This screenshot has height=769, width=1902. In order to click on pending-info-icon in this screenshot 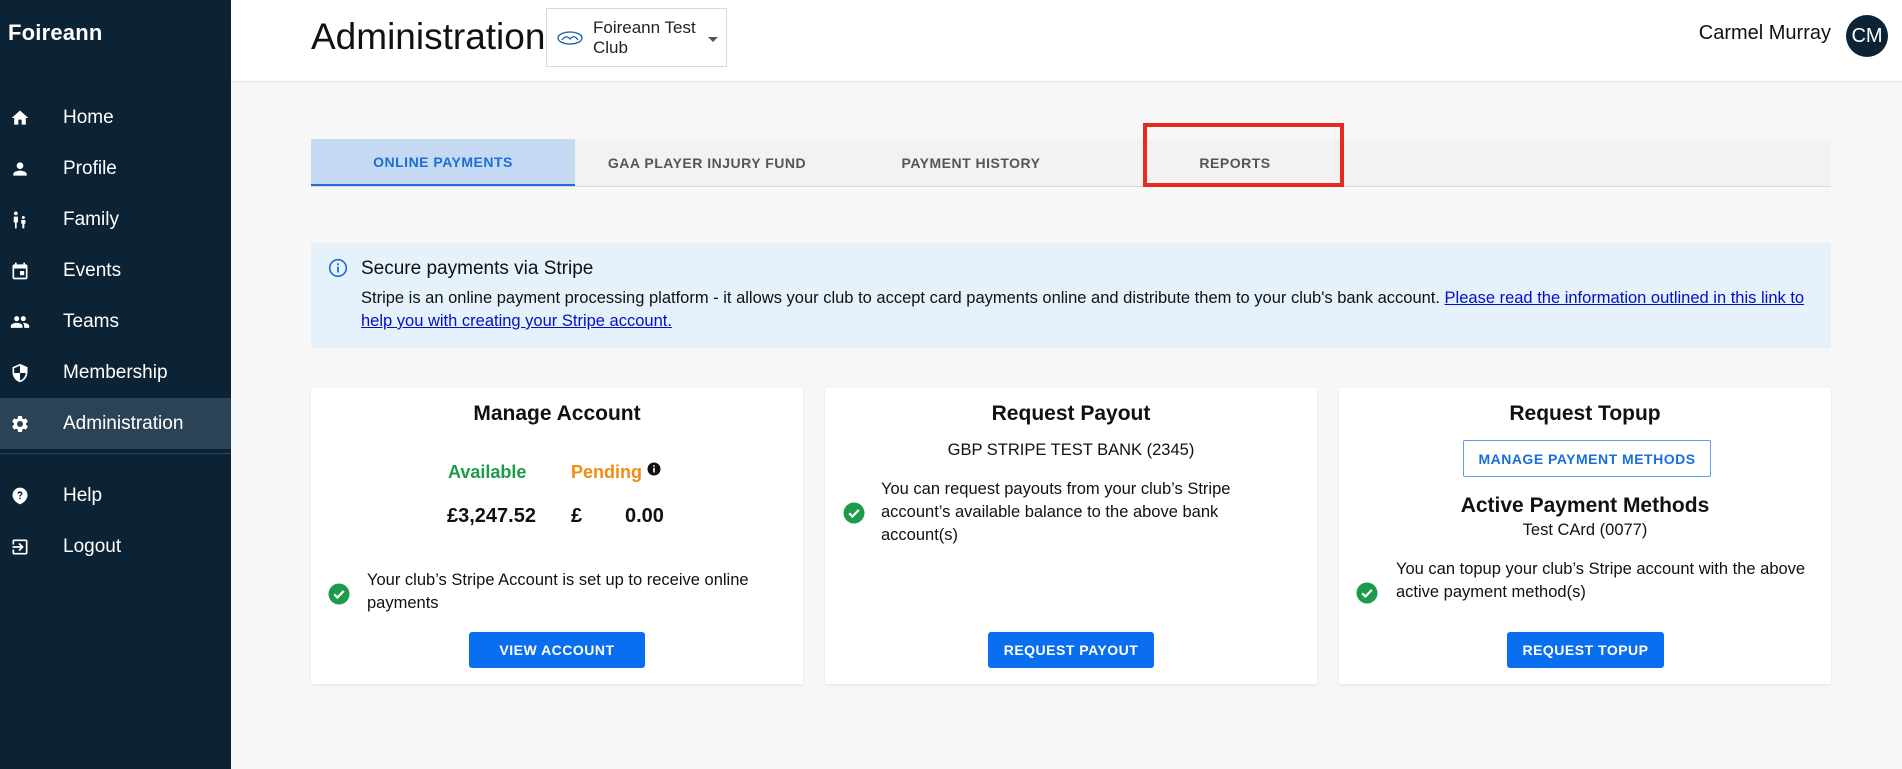, I will do `click(654, 469)`.